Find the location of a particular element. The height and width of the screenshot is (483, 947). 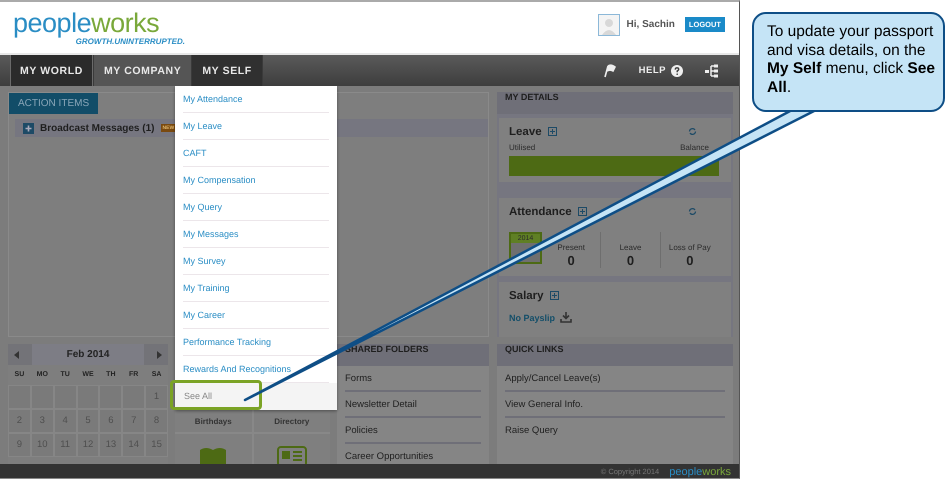

menu-item: My Query is located at coordinates (256, 207).